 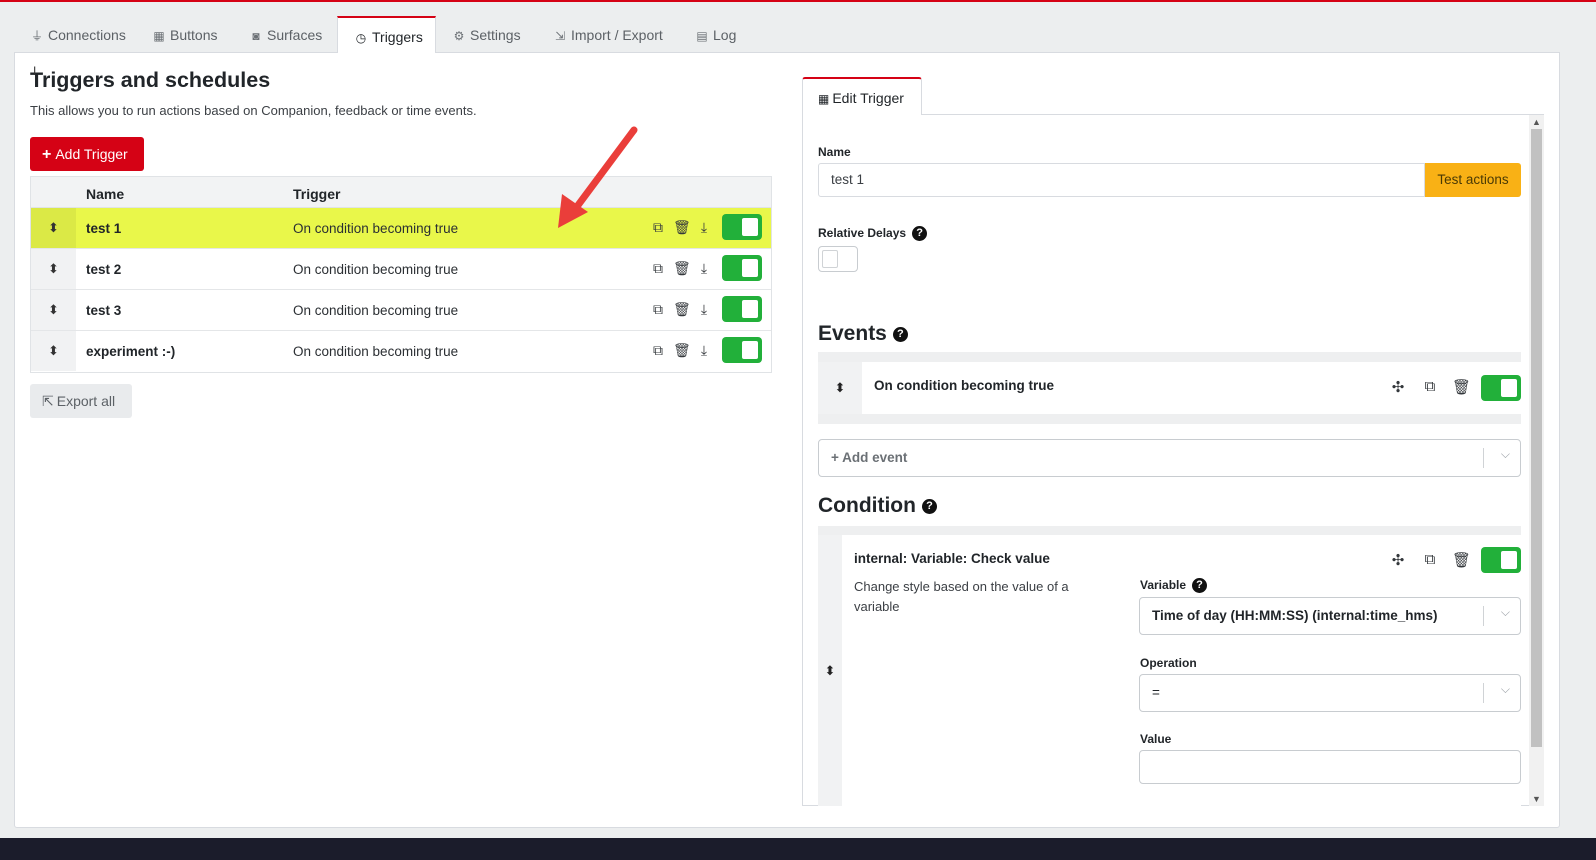 I want to click on trigger-name: test 3, so click(x=104, y=310).